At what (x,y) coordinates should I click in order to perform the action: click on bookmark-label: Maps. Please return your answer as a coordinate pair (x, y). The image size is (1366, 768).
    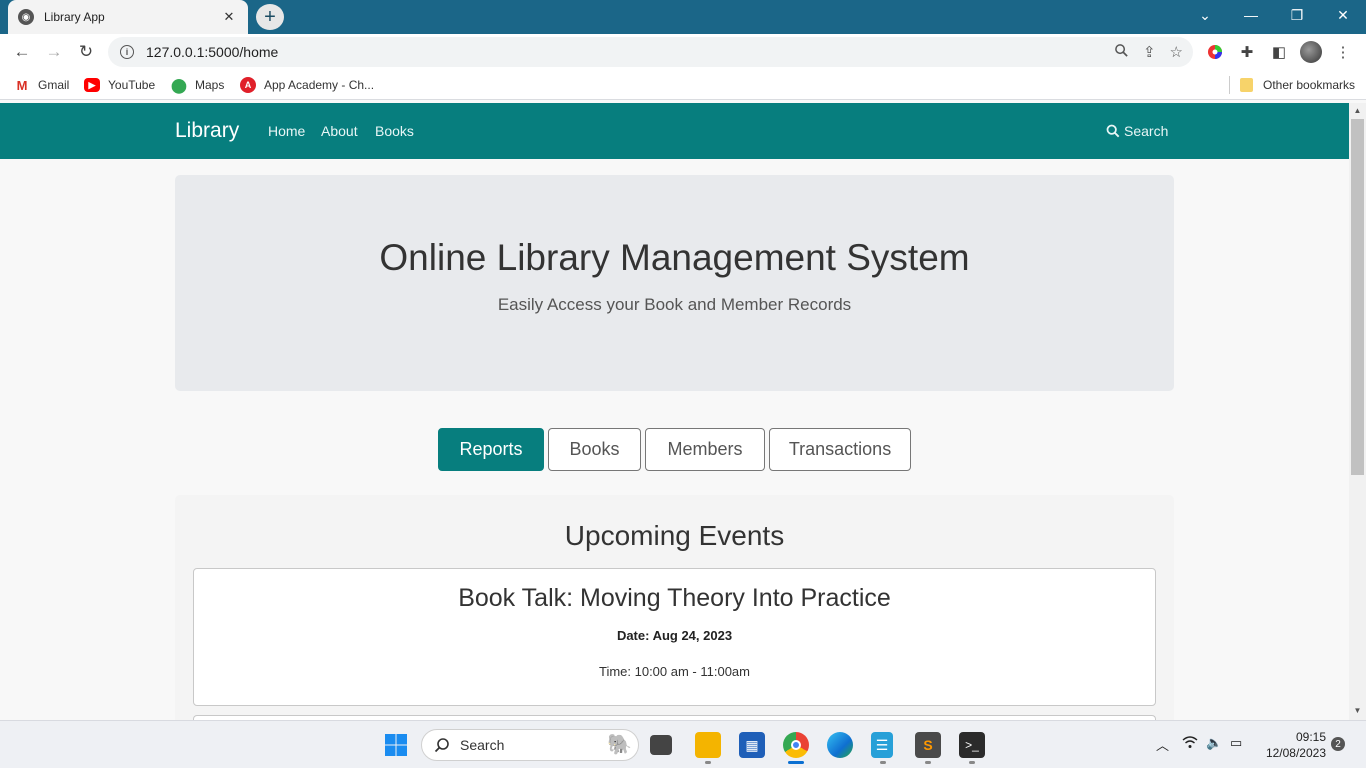
    Looking at the image, I should click on (210, 85).